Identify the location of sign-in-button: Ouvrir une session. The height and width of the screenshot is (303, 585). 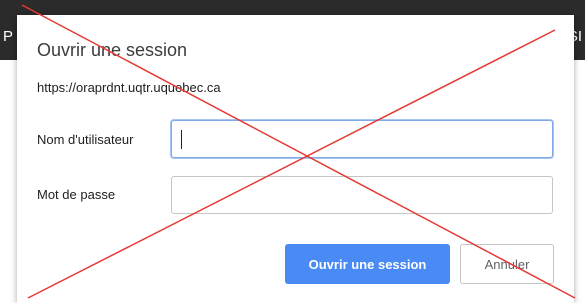
(367, 264).